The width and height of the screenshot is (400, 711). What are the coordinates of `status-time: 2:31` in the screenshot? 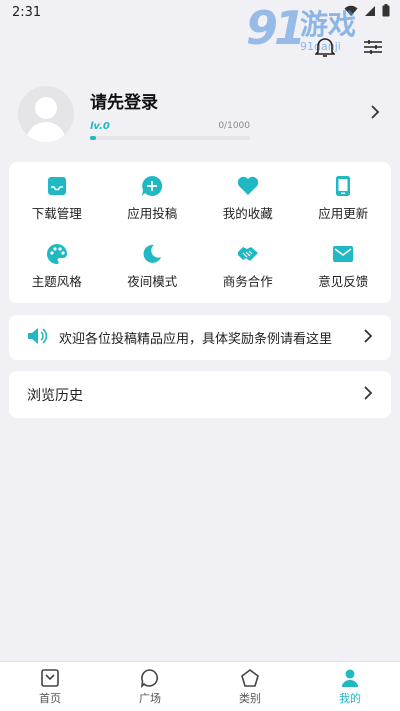 It's located at (27, 12).